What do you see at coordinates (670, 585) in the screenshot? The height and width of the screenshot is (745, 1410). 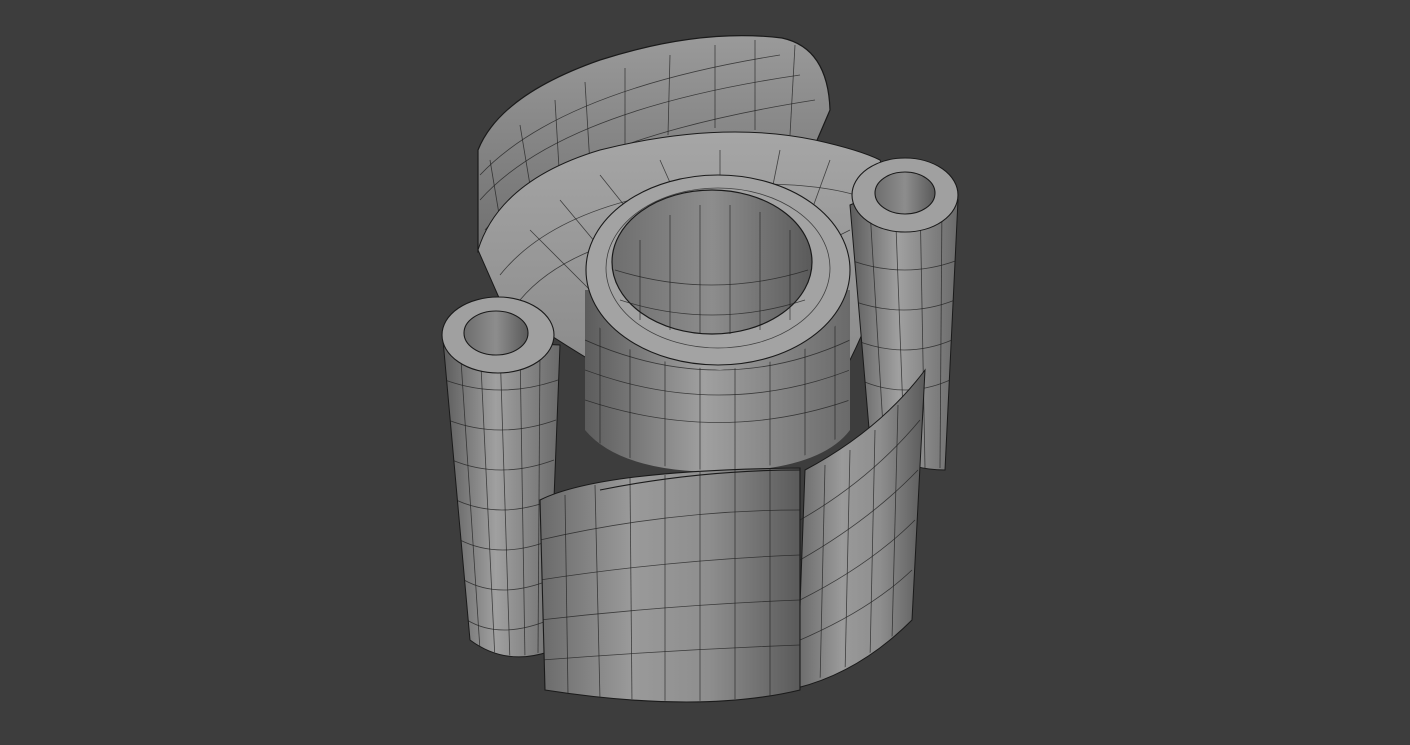 I see `front-block` at bounding box center [670, 585].